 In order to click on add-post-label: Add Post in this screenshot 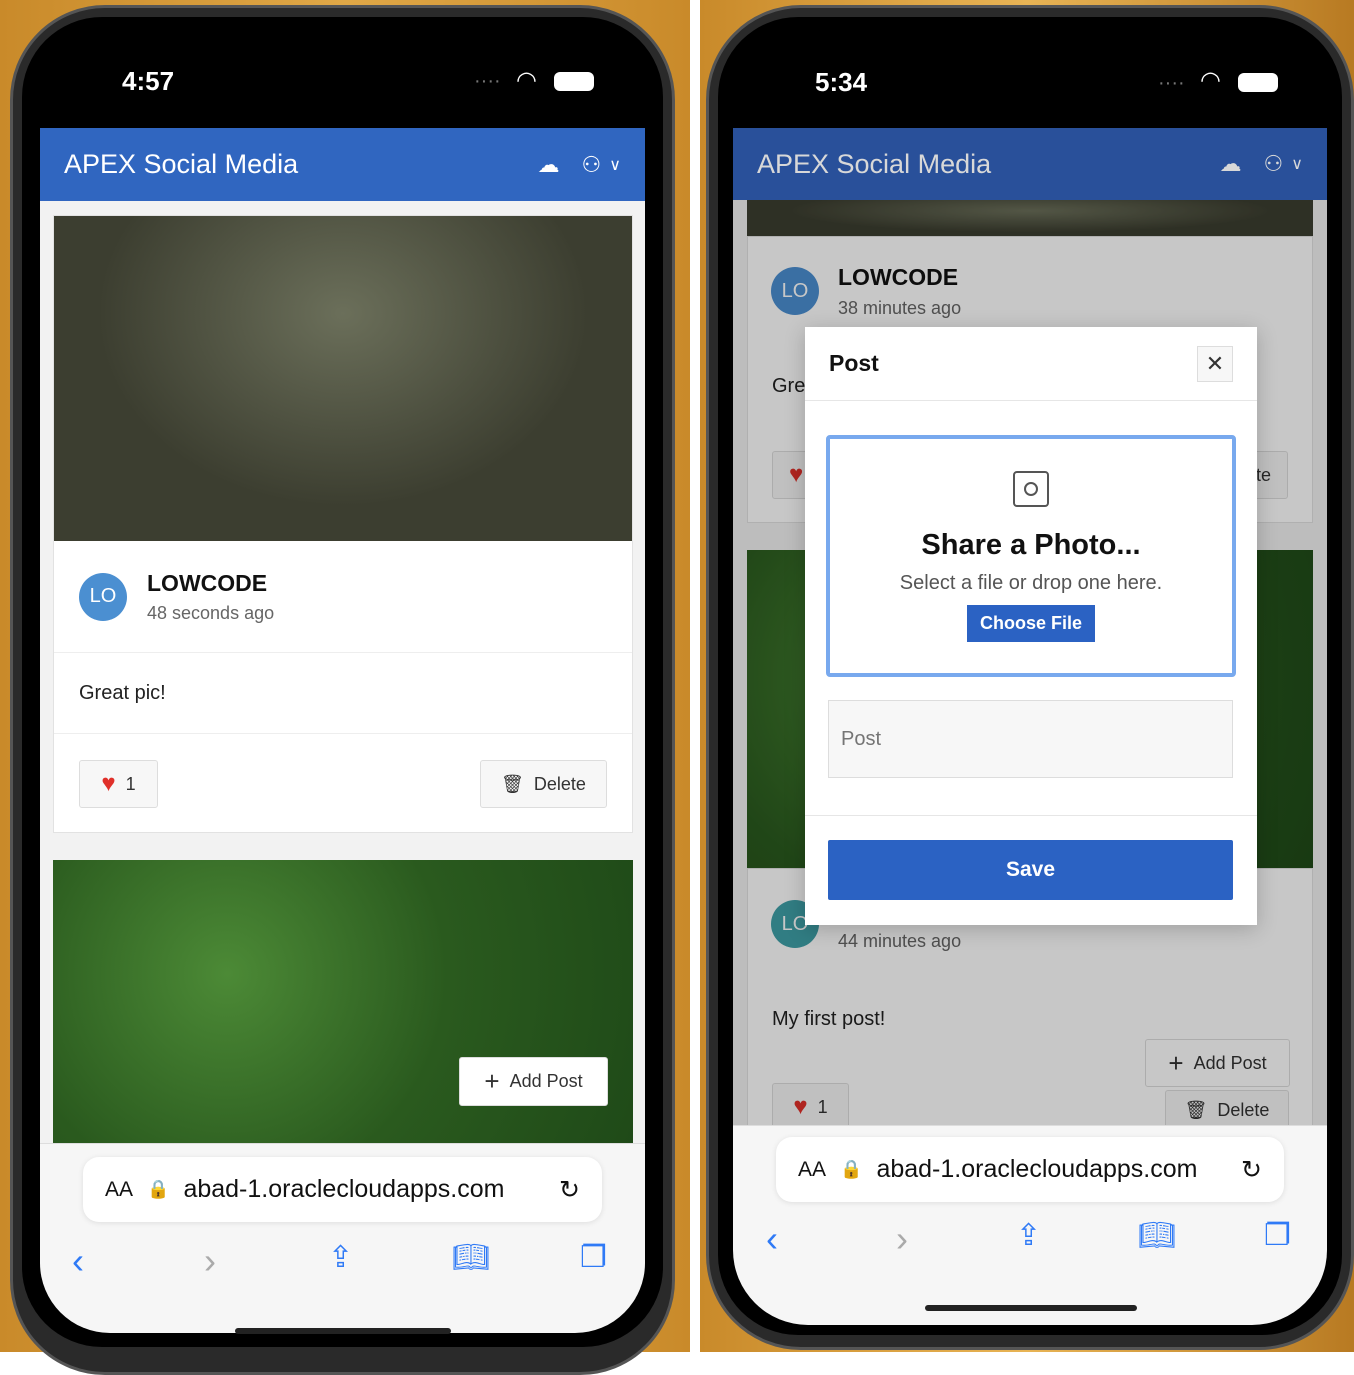, I will do `click(546, 1081)`.